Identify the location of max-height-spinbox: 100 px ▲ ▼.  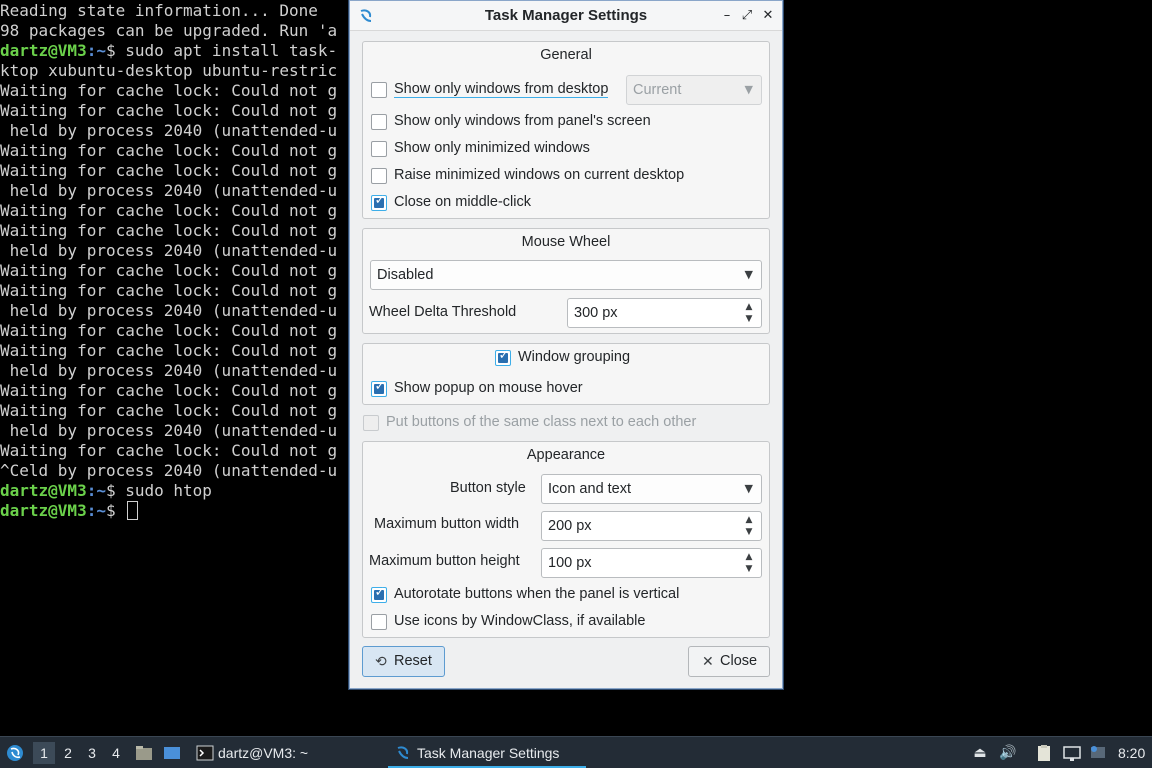
(651, 563).